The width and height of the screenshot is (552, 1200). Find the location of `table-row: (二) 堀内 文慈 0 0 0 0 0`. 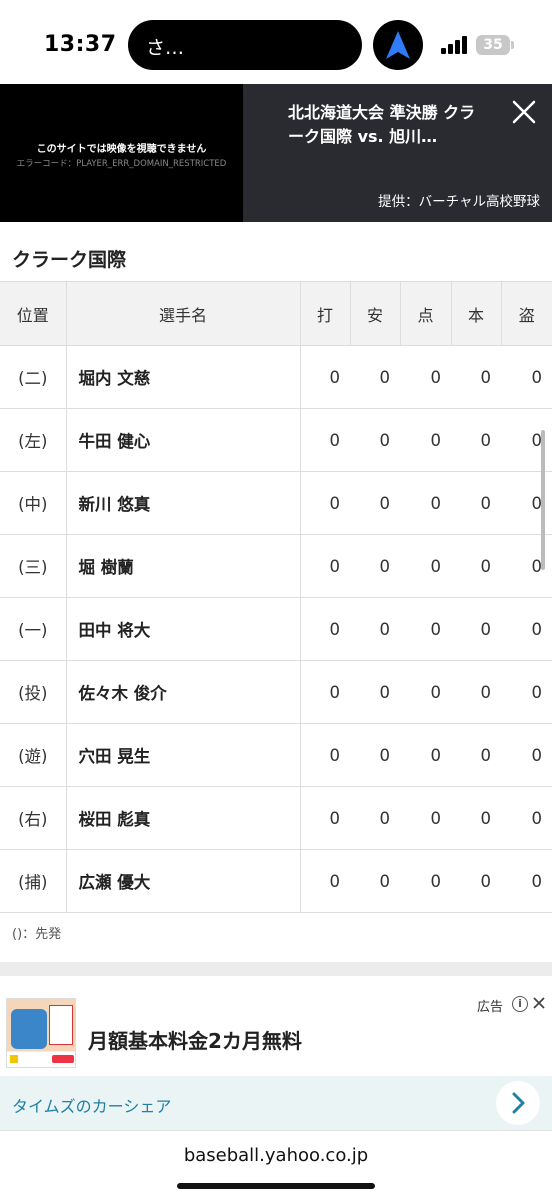

table-row: (二) 堀内 文慈 0 0 0 0 0 is located at coordinates (276, 377).